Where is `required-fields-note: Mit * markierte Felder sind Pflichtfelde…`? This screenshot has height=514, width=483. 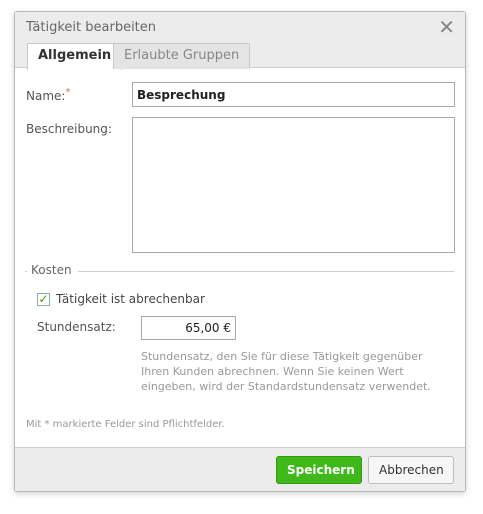 required-fields-note: Mit * markierte Felder sind Pflichtfelde… is located at coordinates (125, 424).